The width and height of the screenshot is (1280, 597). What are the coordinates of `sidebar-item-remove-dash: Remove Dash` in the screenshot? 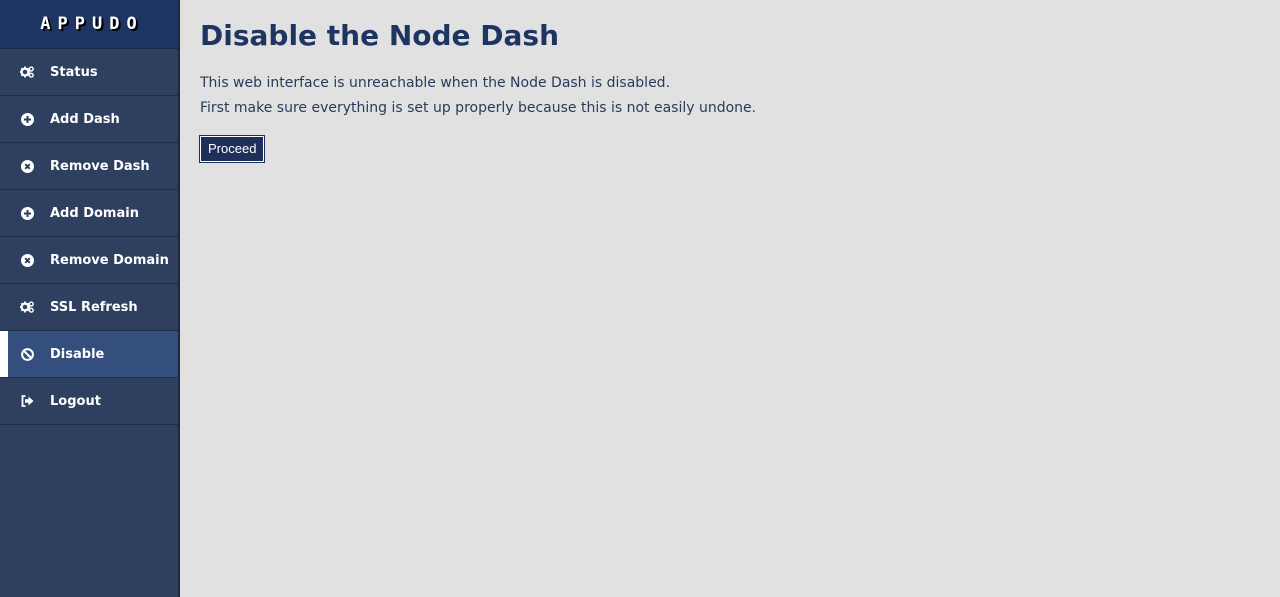 It's located at (89, 166).